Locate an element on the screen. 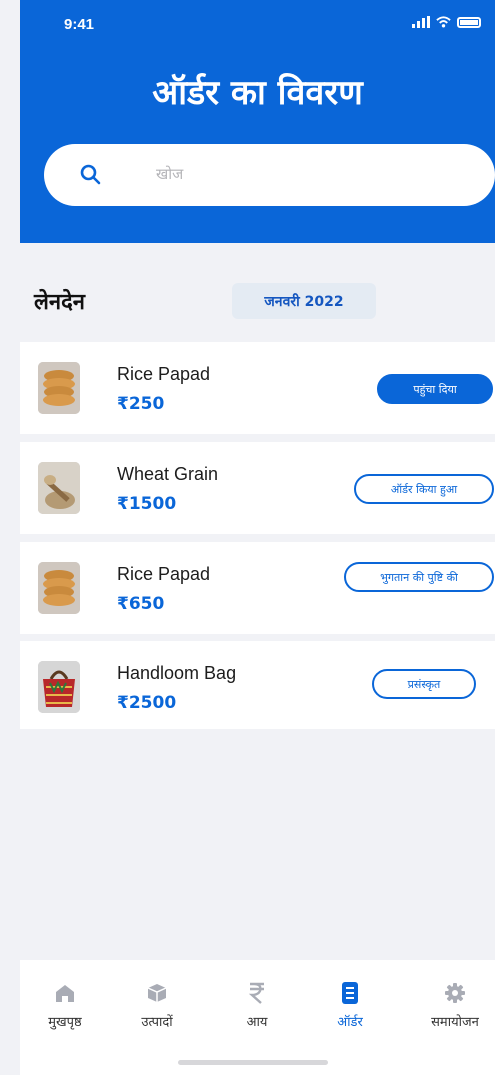 This screenshot has height=1075, width=495. product-name: Handloom Bag is located at coordinates (177, 673).